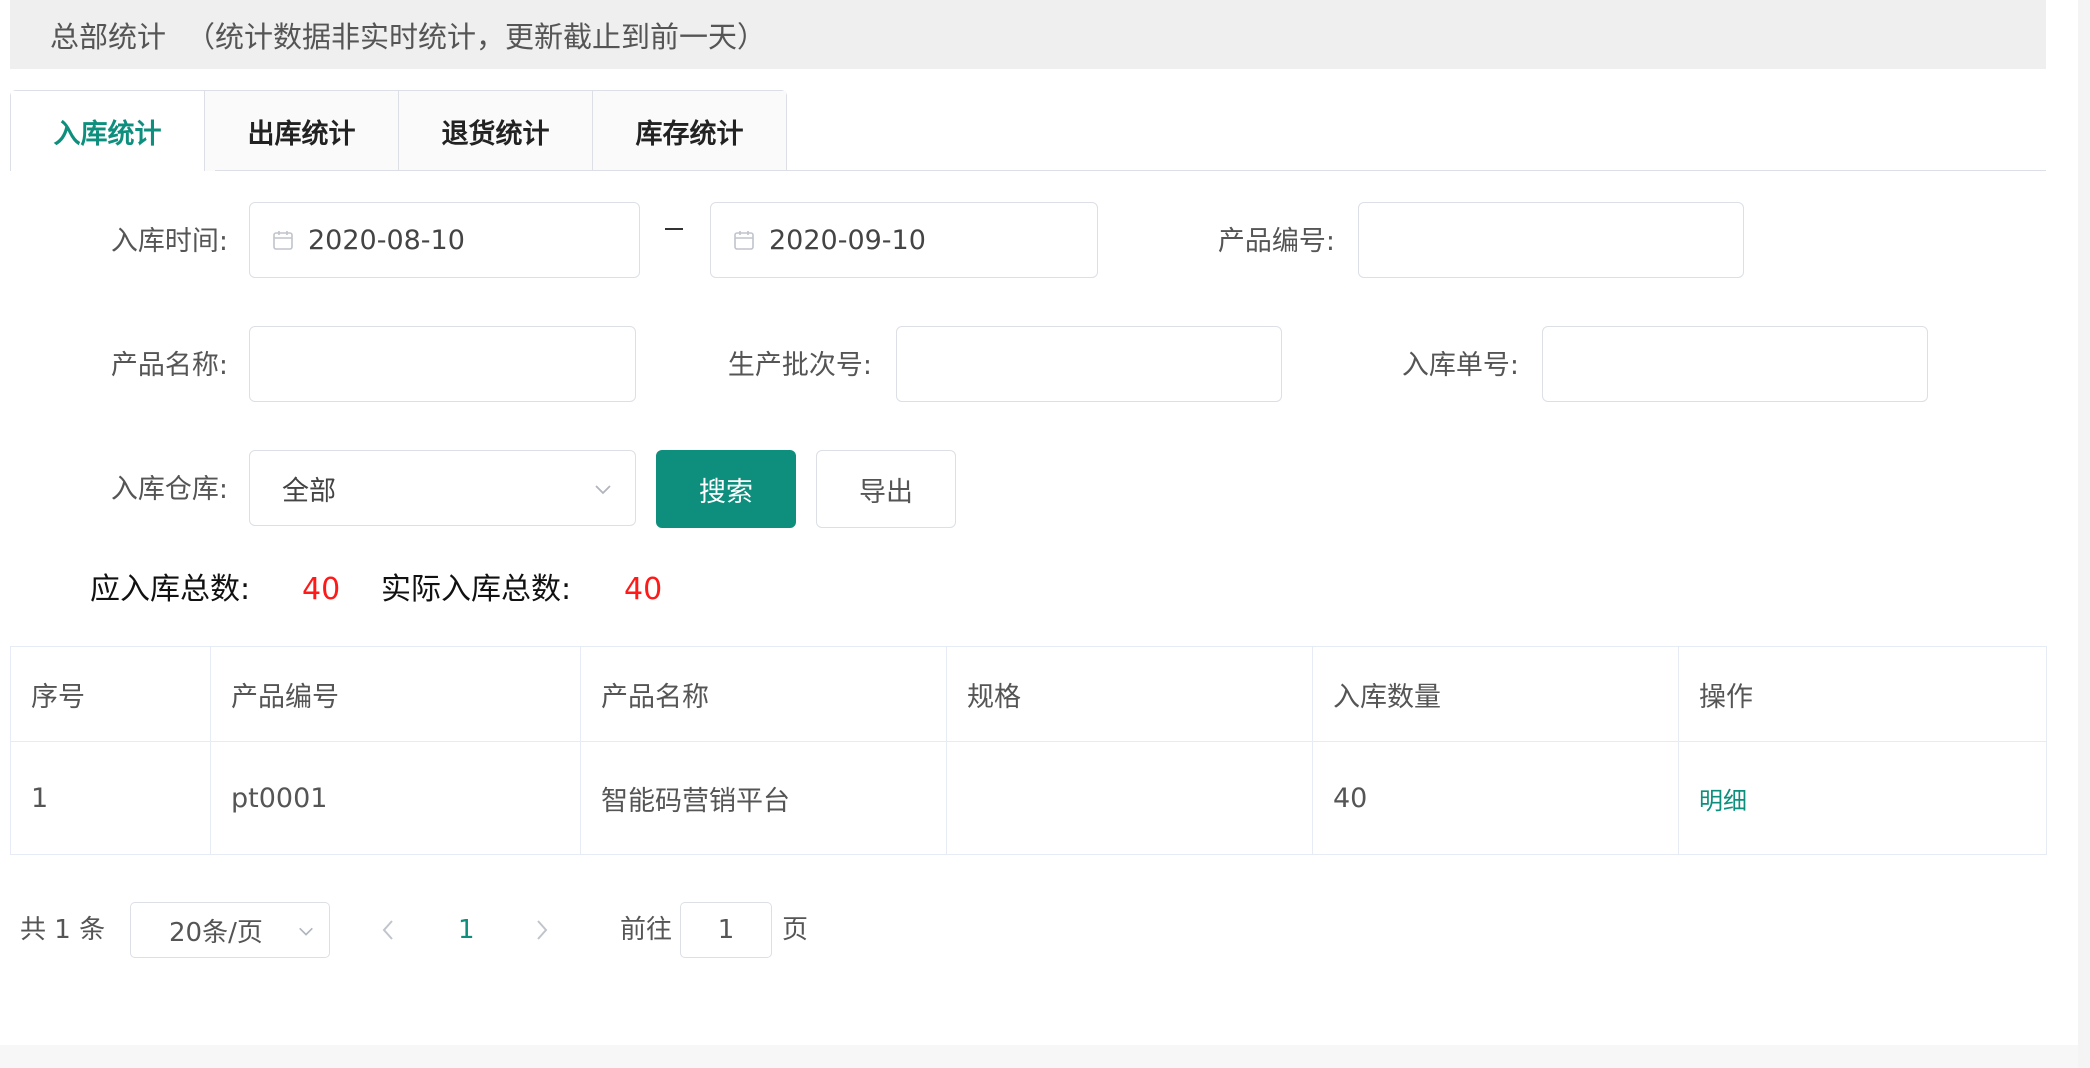 The image size is (2090, 1068). I want to click on pagination: 共 1 条 20条/页 1 前往 1 页, so click(500, 930).